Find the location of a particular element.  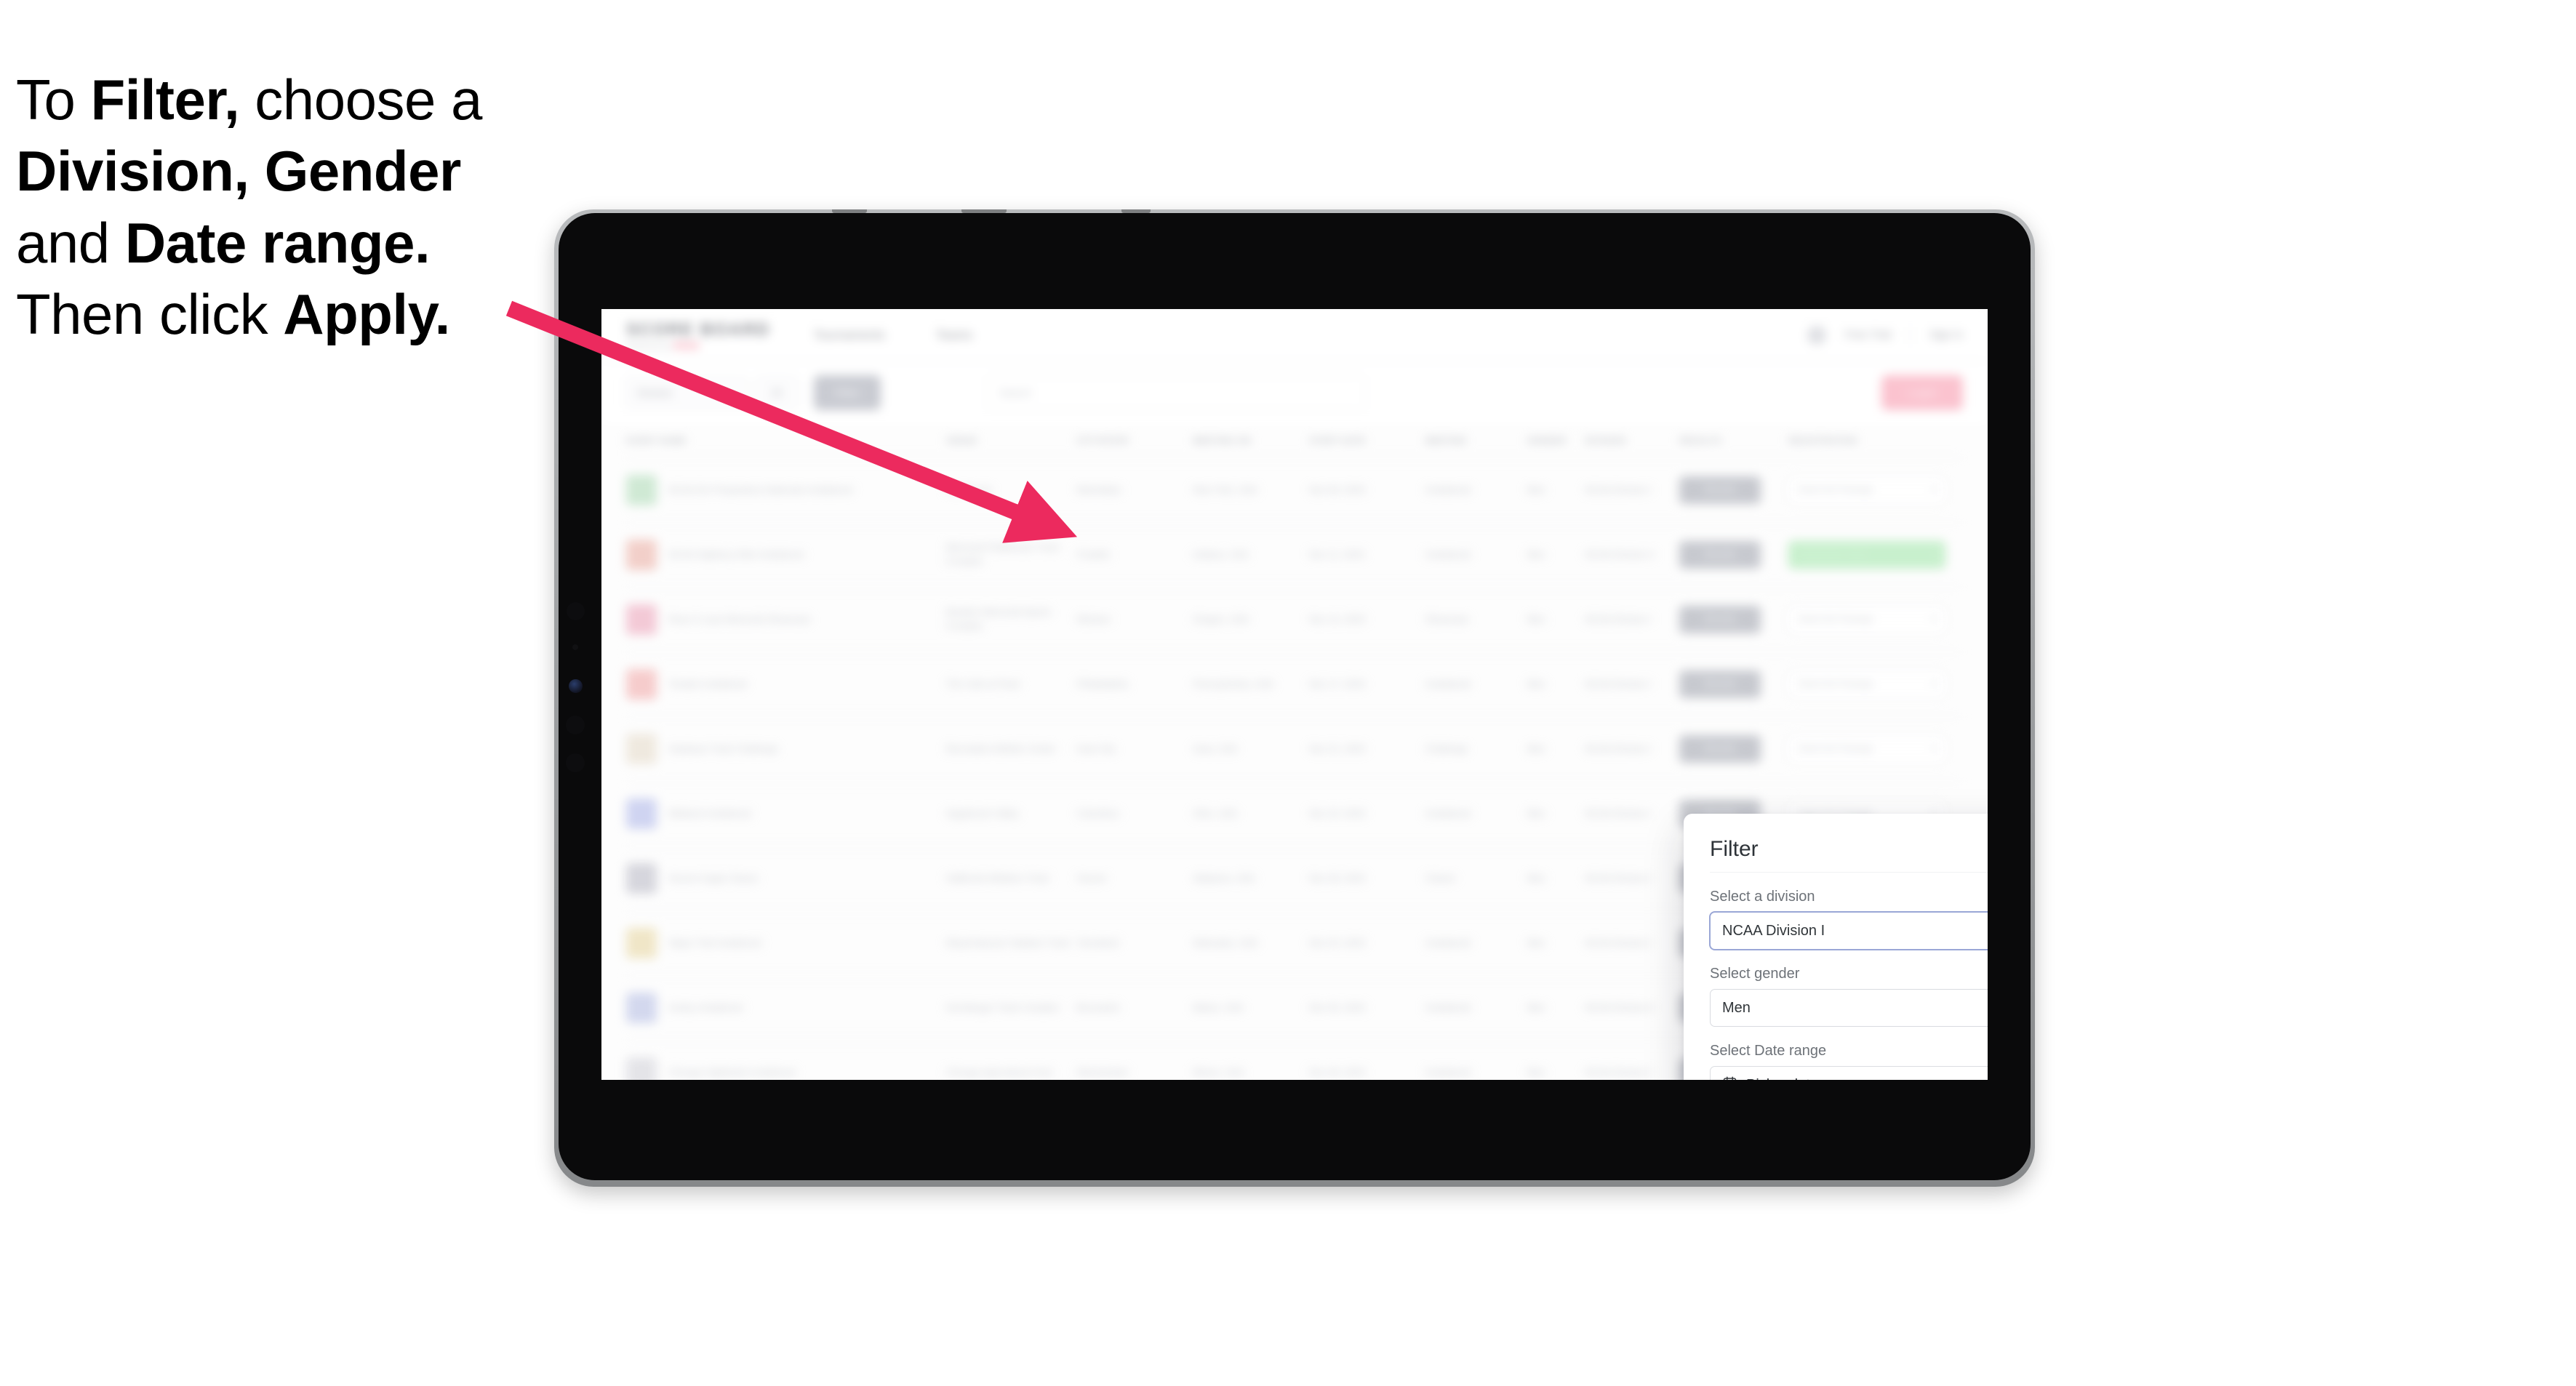

cell-start-date: Nov 17, 2023 is located at coordinates (1337, 684).